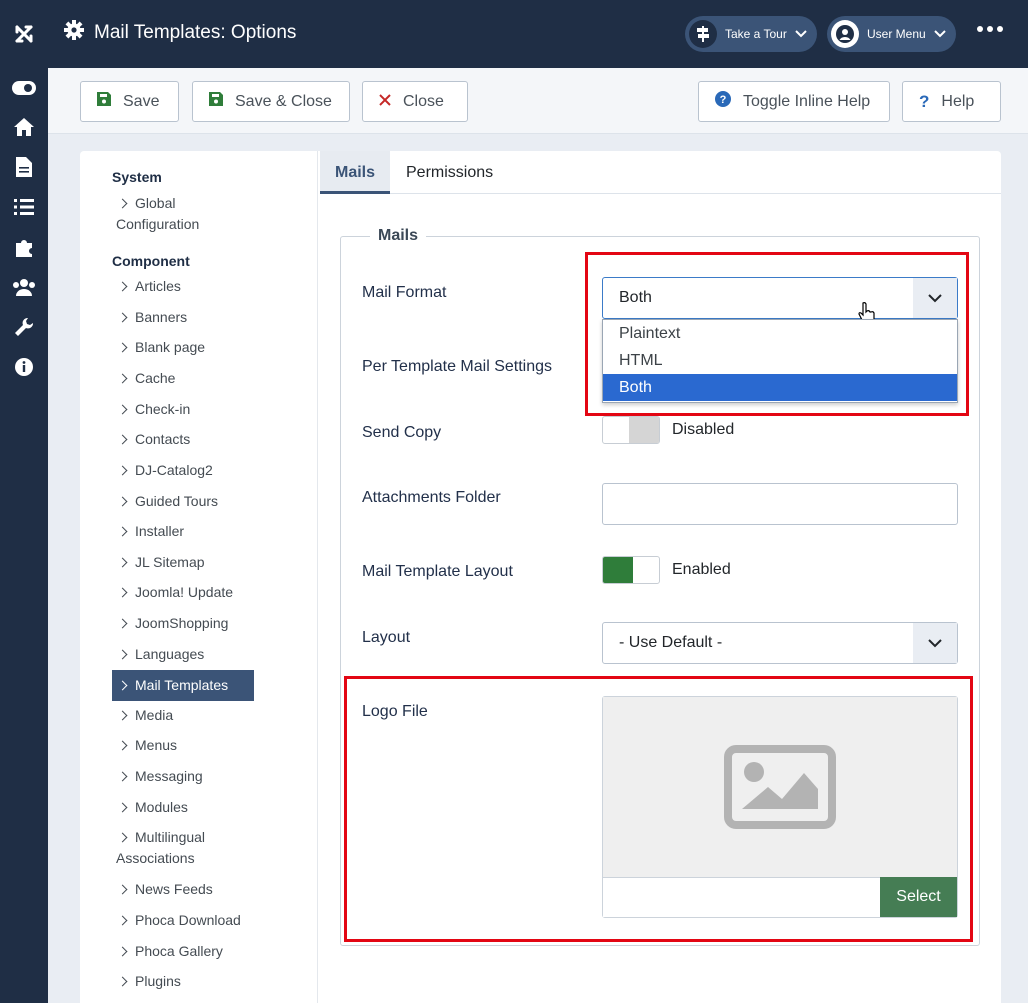 This screenshot has height=1003, width=1028. What do you see at coordinates (24, 501) in the screenshot?
I see `admin-sidebar` at bounding box center [24, 501].